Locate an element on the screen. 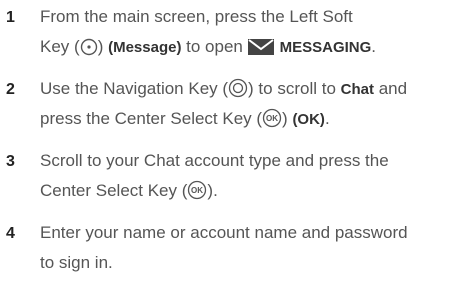 Image resolution: width=460 pixels, height=290 pixels. text-segment: Use the Navigation Key ( is located at coordinates (134, 88).